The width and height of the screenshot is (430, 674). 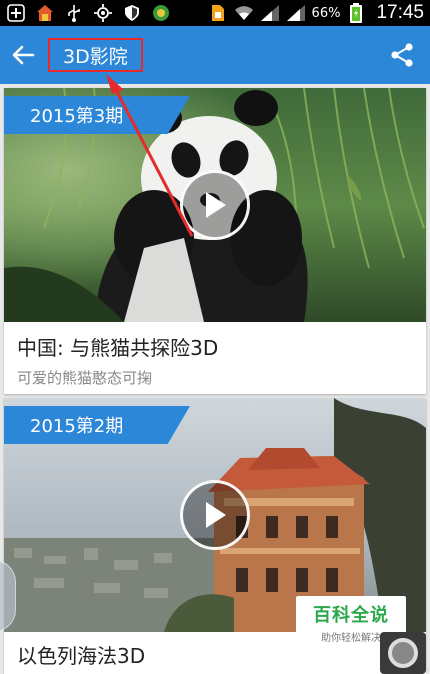 I want to click on wifi-icon, so click(x=244, y=13).